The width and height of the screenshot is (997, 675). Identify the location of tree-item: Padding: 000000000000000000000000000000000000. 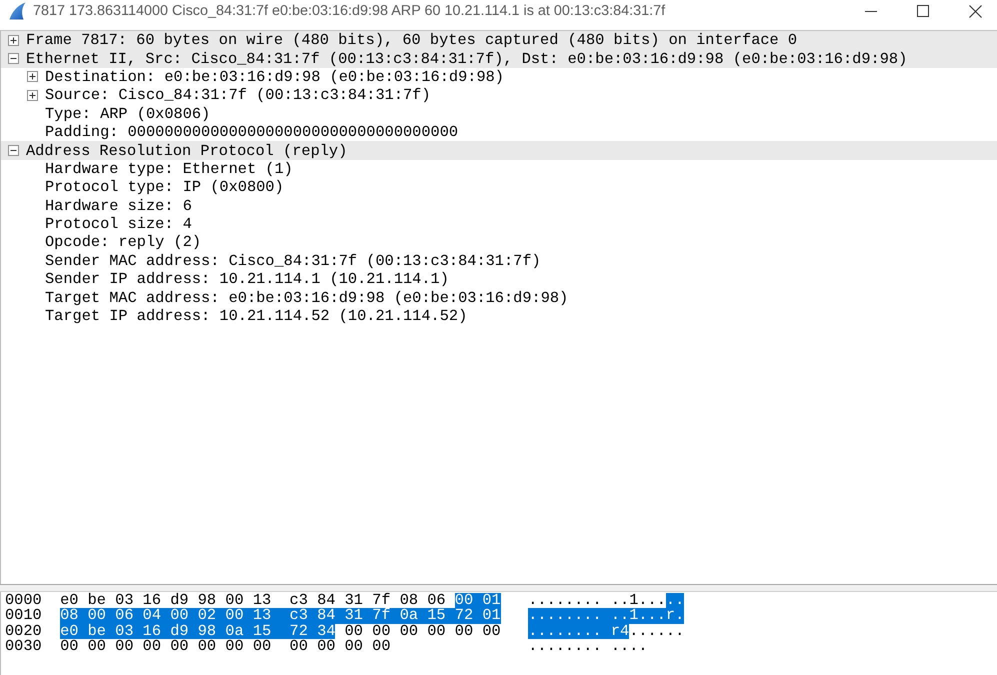
(251, 132).